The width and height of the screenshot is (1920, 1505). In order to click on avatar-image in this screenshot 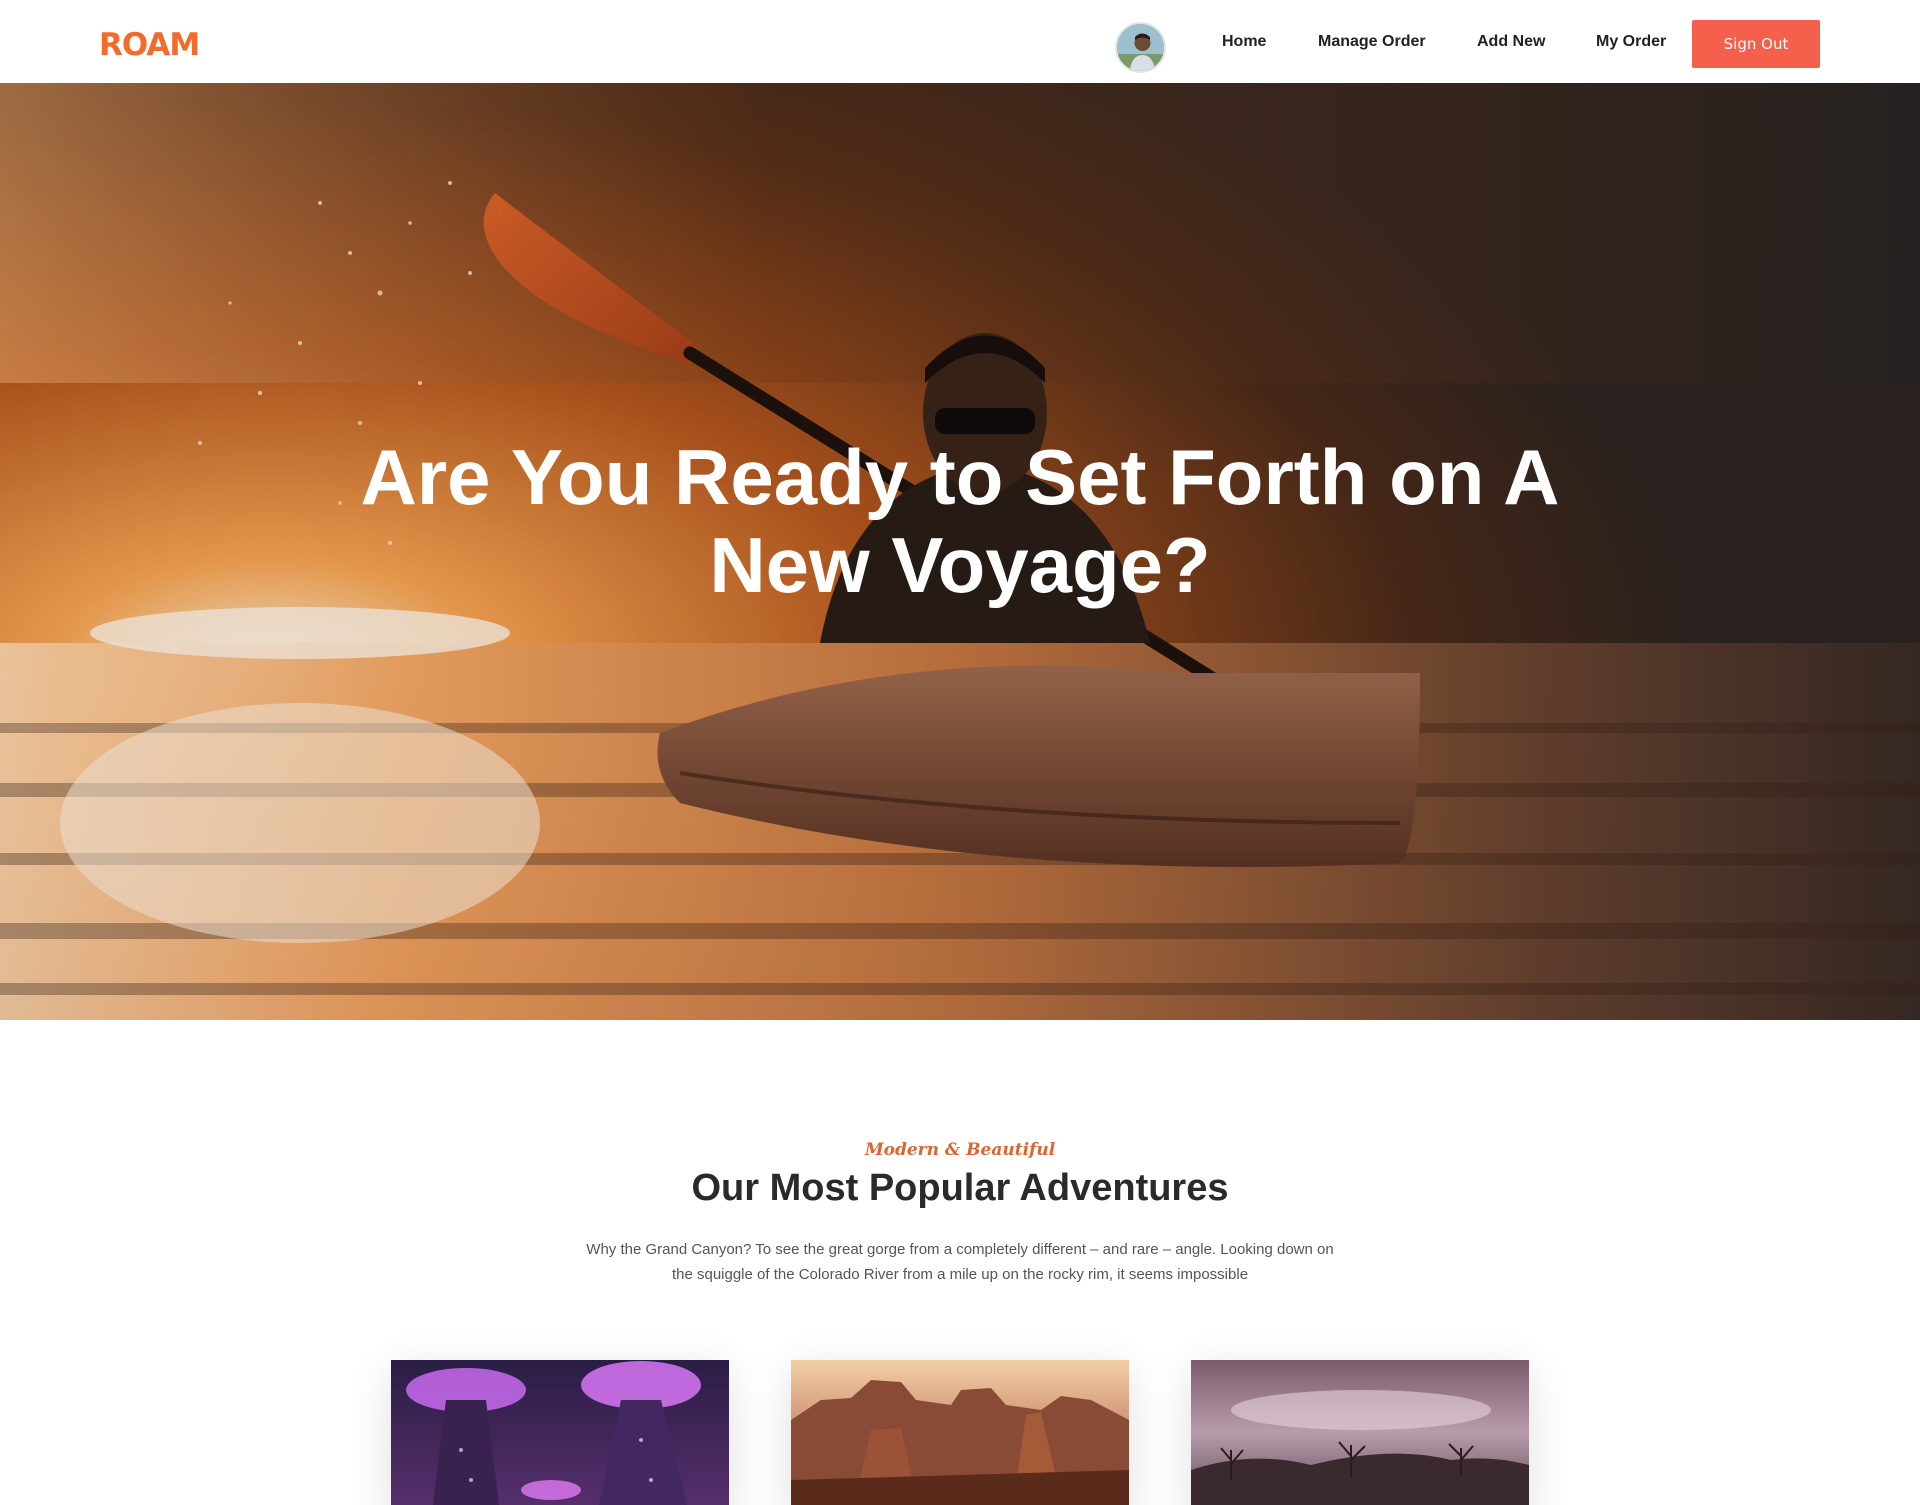, I will do `click(1140, 47)`.